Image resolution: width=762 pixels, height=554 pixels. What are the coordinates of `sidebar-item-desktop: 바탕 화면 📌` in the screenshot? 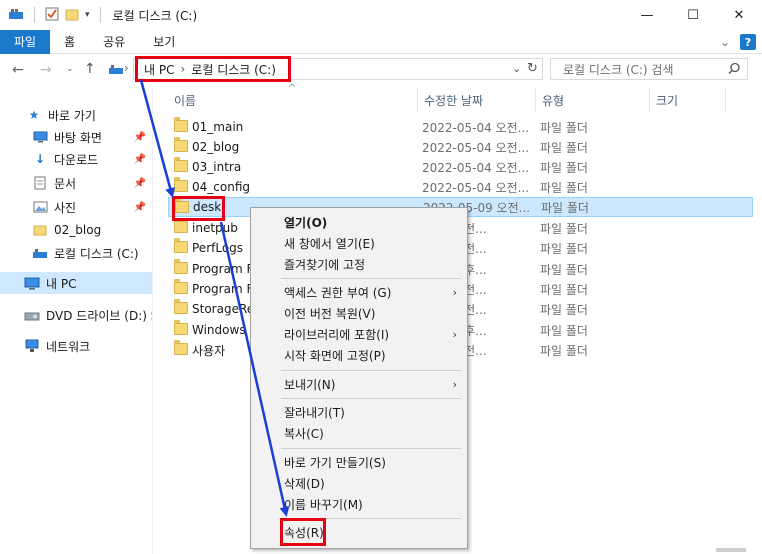 It's located at (76, 137).